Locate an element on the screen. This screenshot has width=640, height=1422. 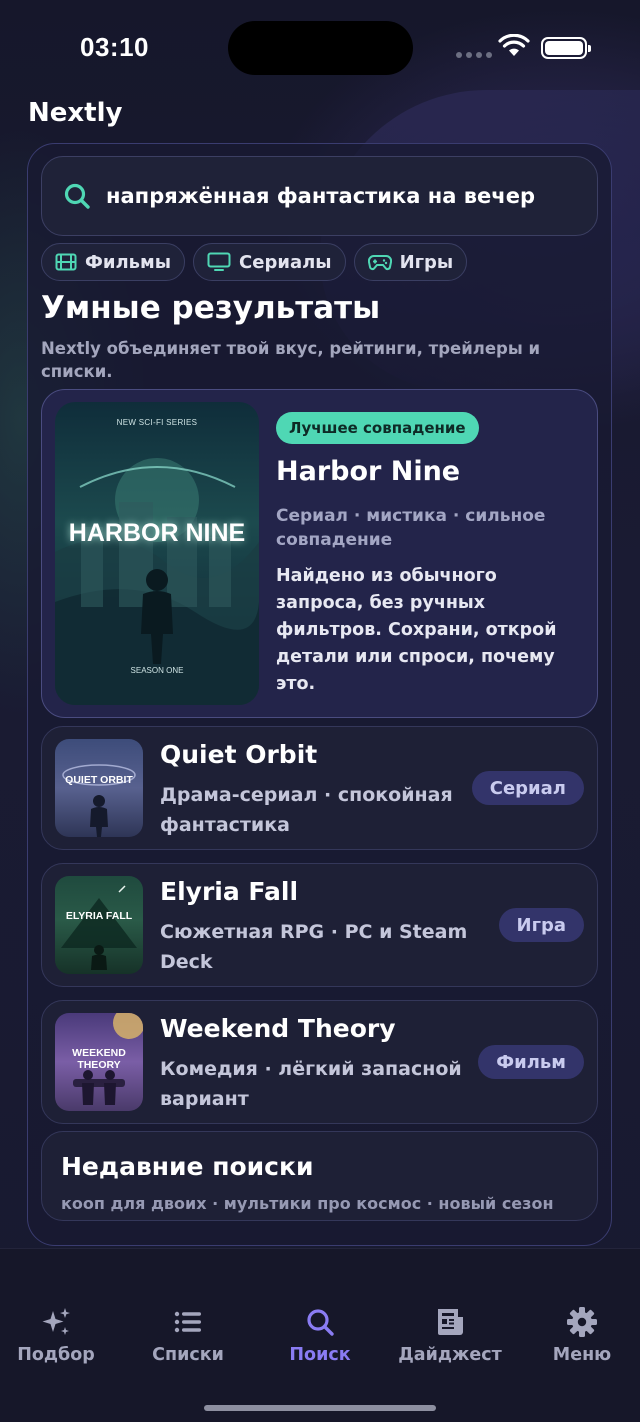
signal-icon is located at coordinates (474, 55).